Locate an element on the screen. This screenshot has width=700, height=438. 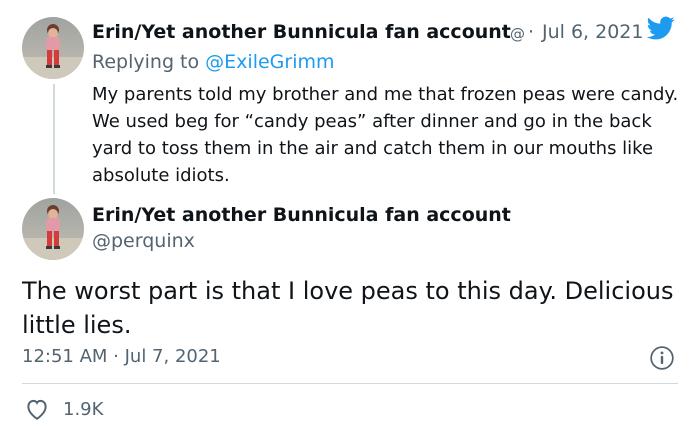
parent-handle: @ is located at coordinates (517, 34).